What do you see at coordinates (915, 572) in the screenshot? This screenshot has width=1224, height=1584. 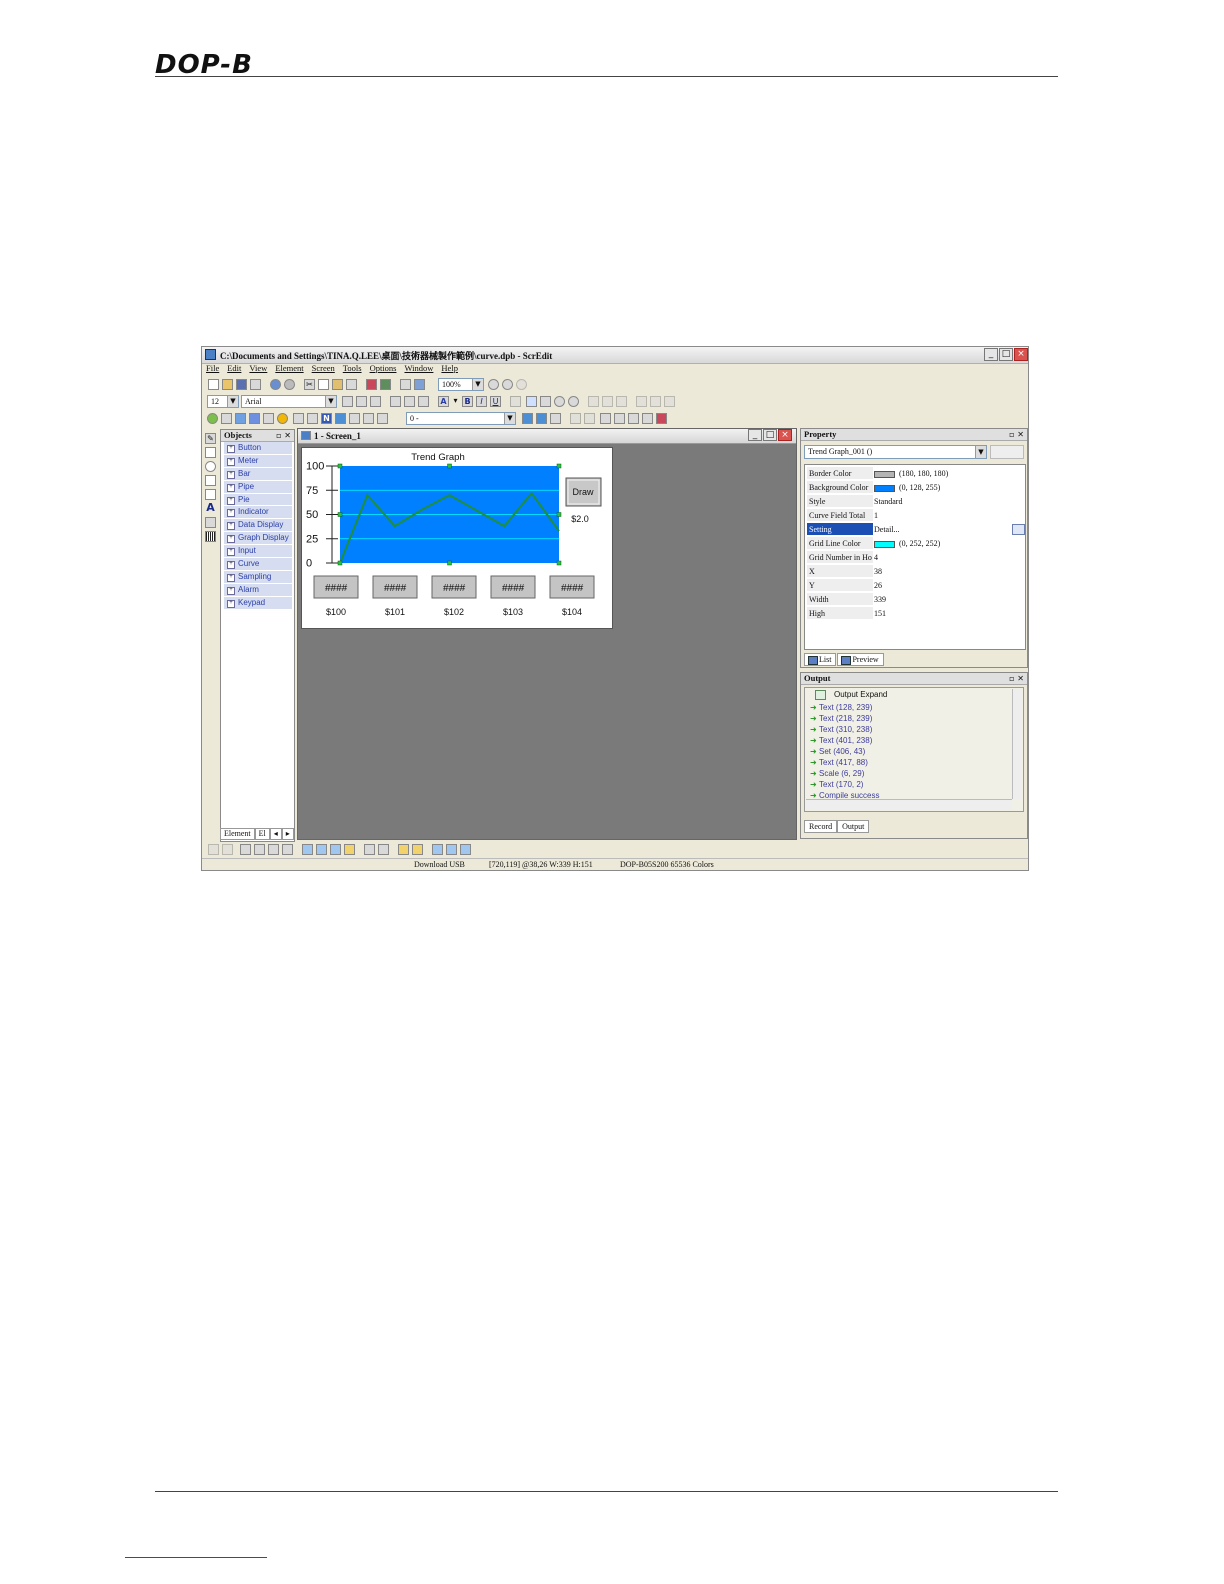 I see `prop-row-x: X 38` at bounding box center [915, 572].